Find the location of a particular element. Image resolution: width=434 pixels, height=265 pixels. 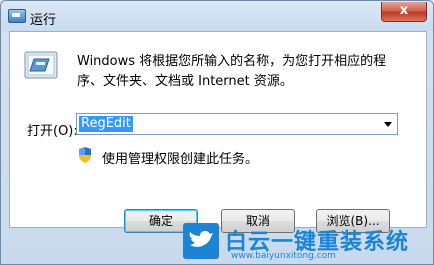

window-title: 运行 is located at coordinates (43, 20).